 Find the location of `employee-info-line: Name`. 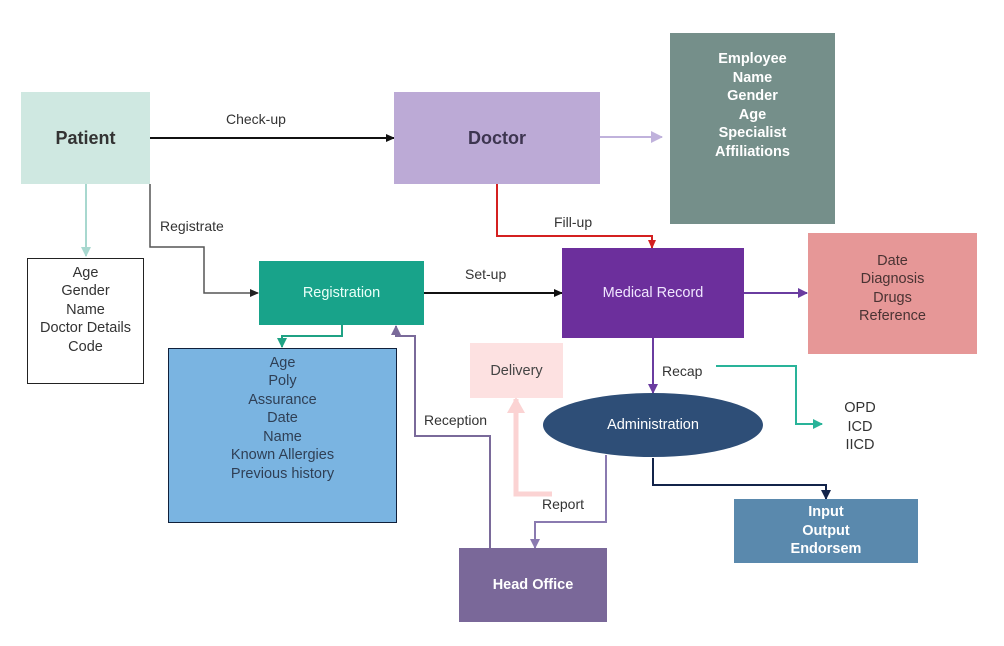

employee-info-line: Name is located at coordinates (752, 77).